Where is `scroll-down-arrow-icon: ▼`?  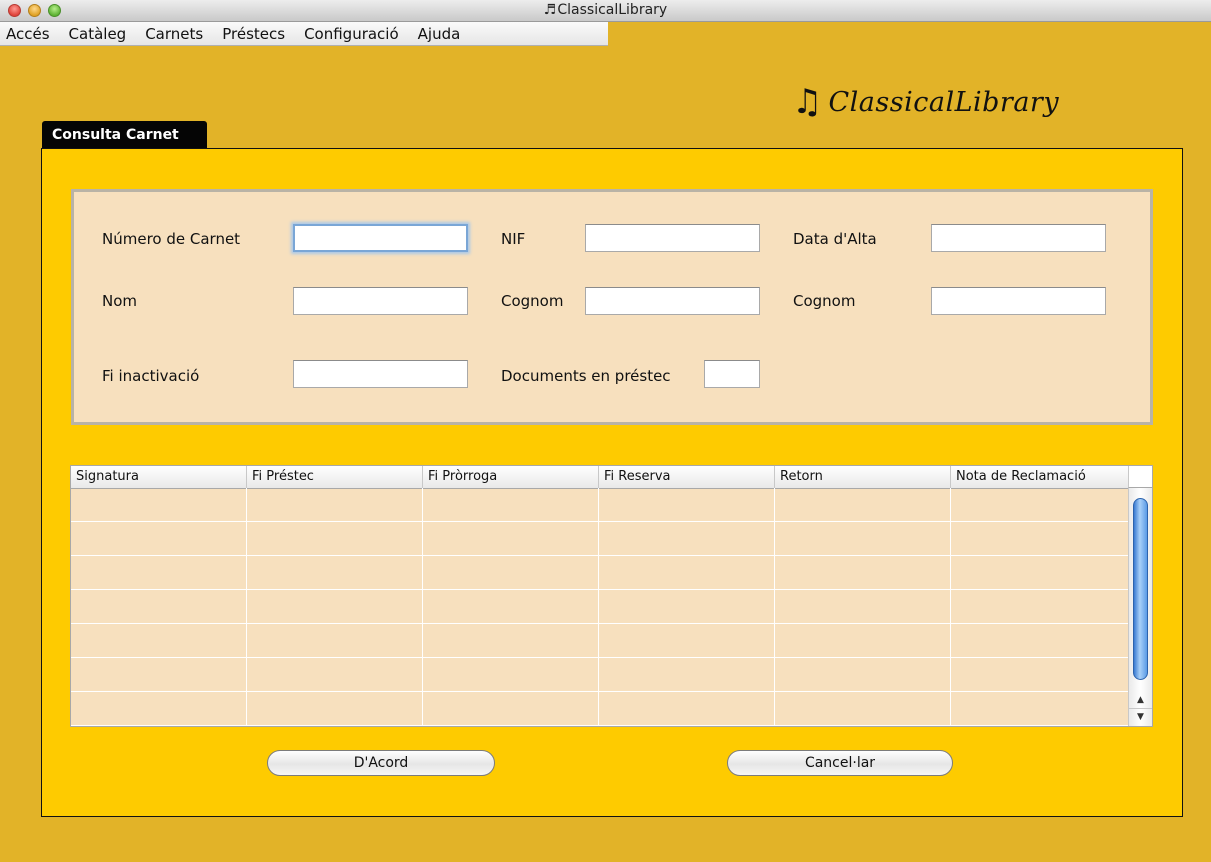 scroll-down-arrow-icon: ▼ is located at coordinates (1140, 716).